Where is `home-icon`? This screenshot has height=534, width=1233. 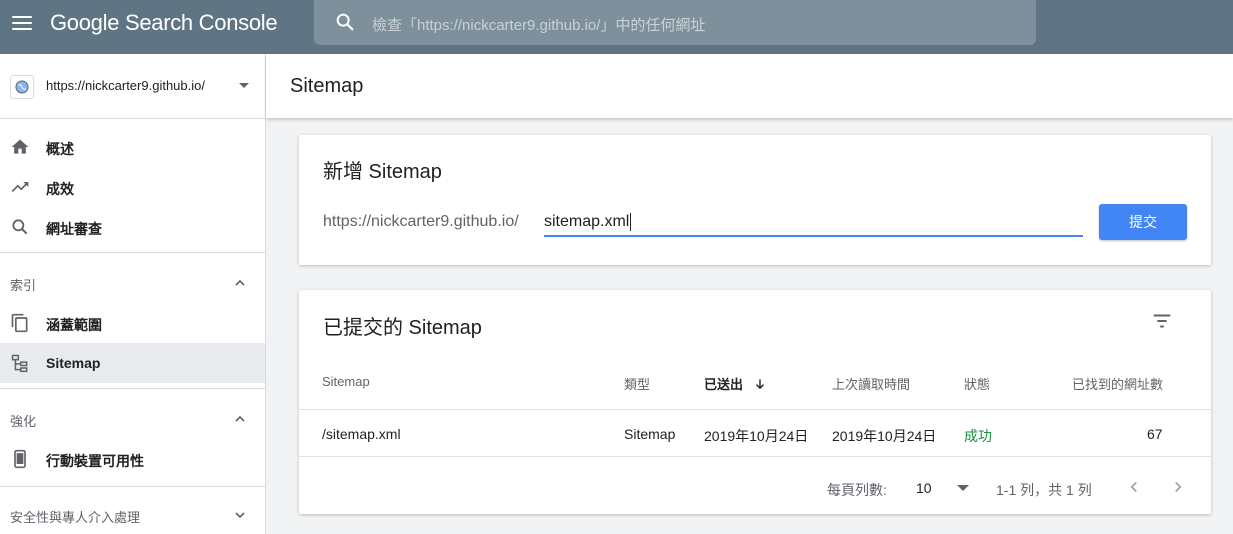
home-icon is located at coordinates (20, 146).